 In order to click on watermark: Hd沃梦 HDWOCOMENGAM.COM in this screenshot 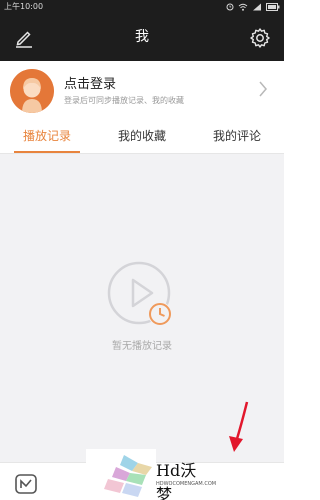, I will do `click(151, 474)`.